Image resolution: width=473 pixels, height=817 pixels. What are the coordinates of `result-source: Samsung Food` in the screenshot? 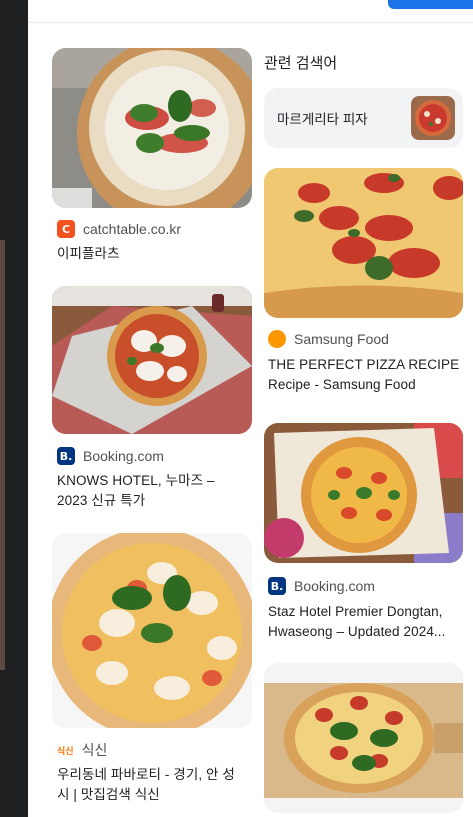 It's located at (328, 339).